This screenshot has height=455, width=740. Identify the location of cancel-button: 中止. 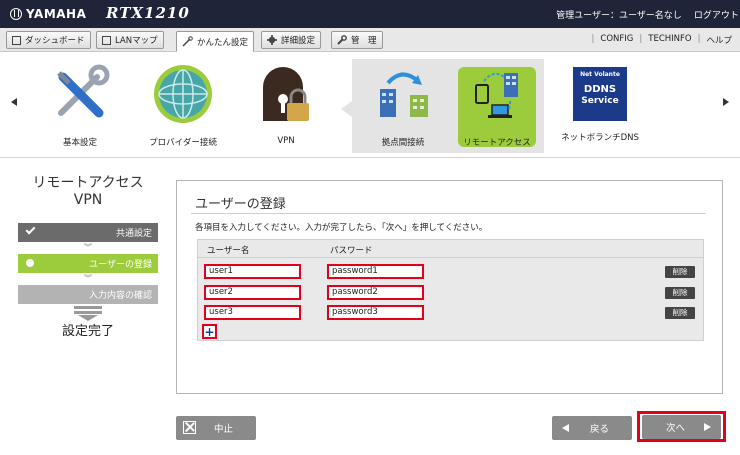
(216, 428).